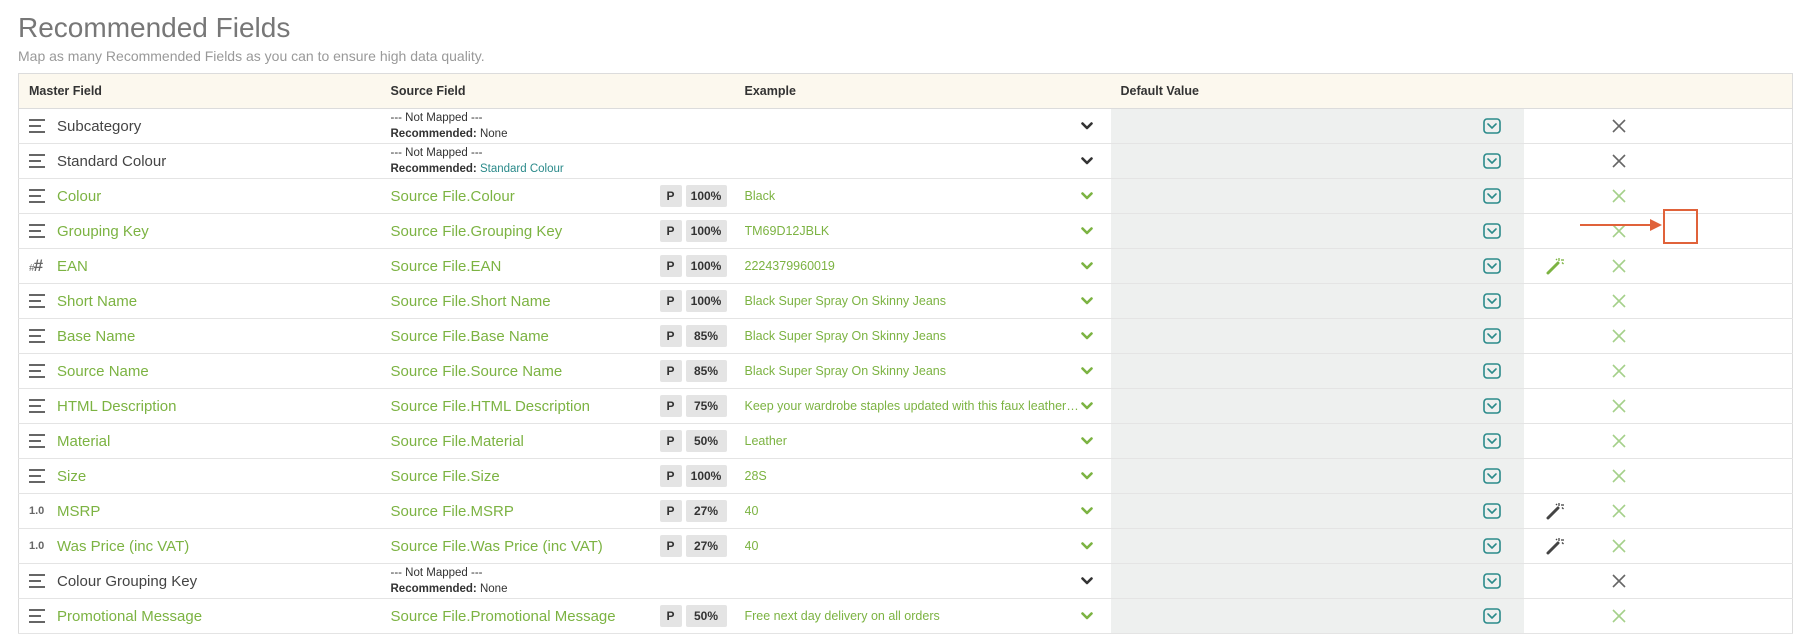 Image resolution: width=1800 pixels, height=644 pixels. Describe the element at coordinates (72, 266) in the screenshot. I see `master-field-name: EAN` at that location.